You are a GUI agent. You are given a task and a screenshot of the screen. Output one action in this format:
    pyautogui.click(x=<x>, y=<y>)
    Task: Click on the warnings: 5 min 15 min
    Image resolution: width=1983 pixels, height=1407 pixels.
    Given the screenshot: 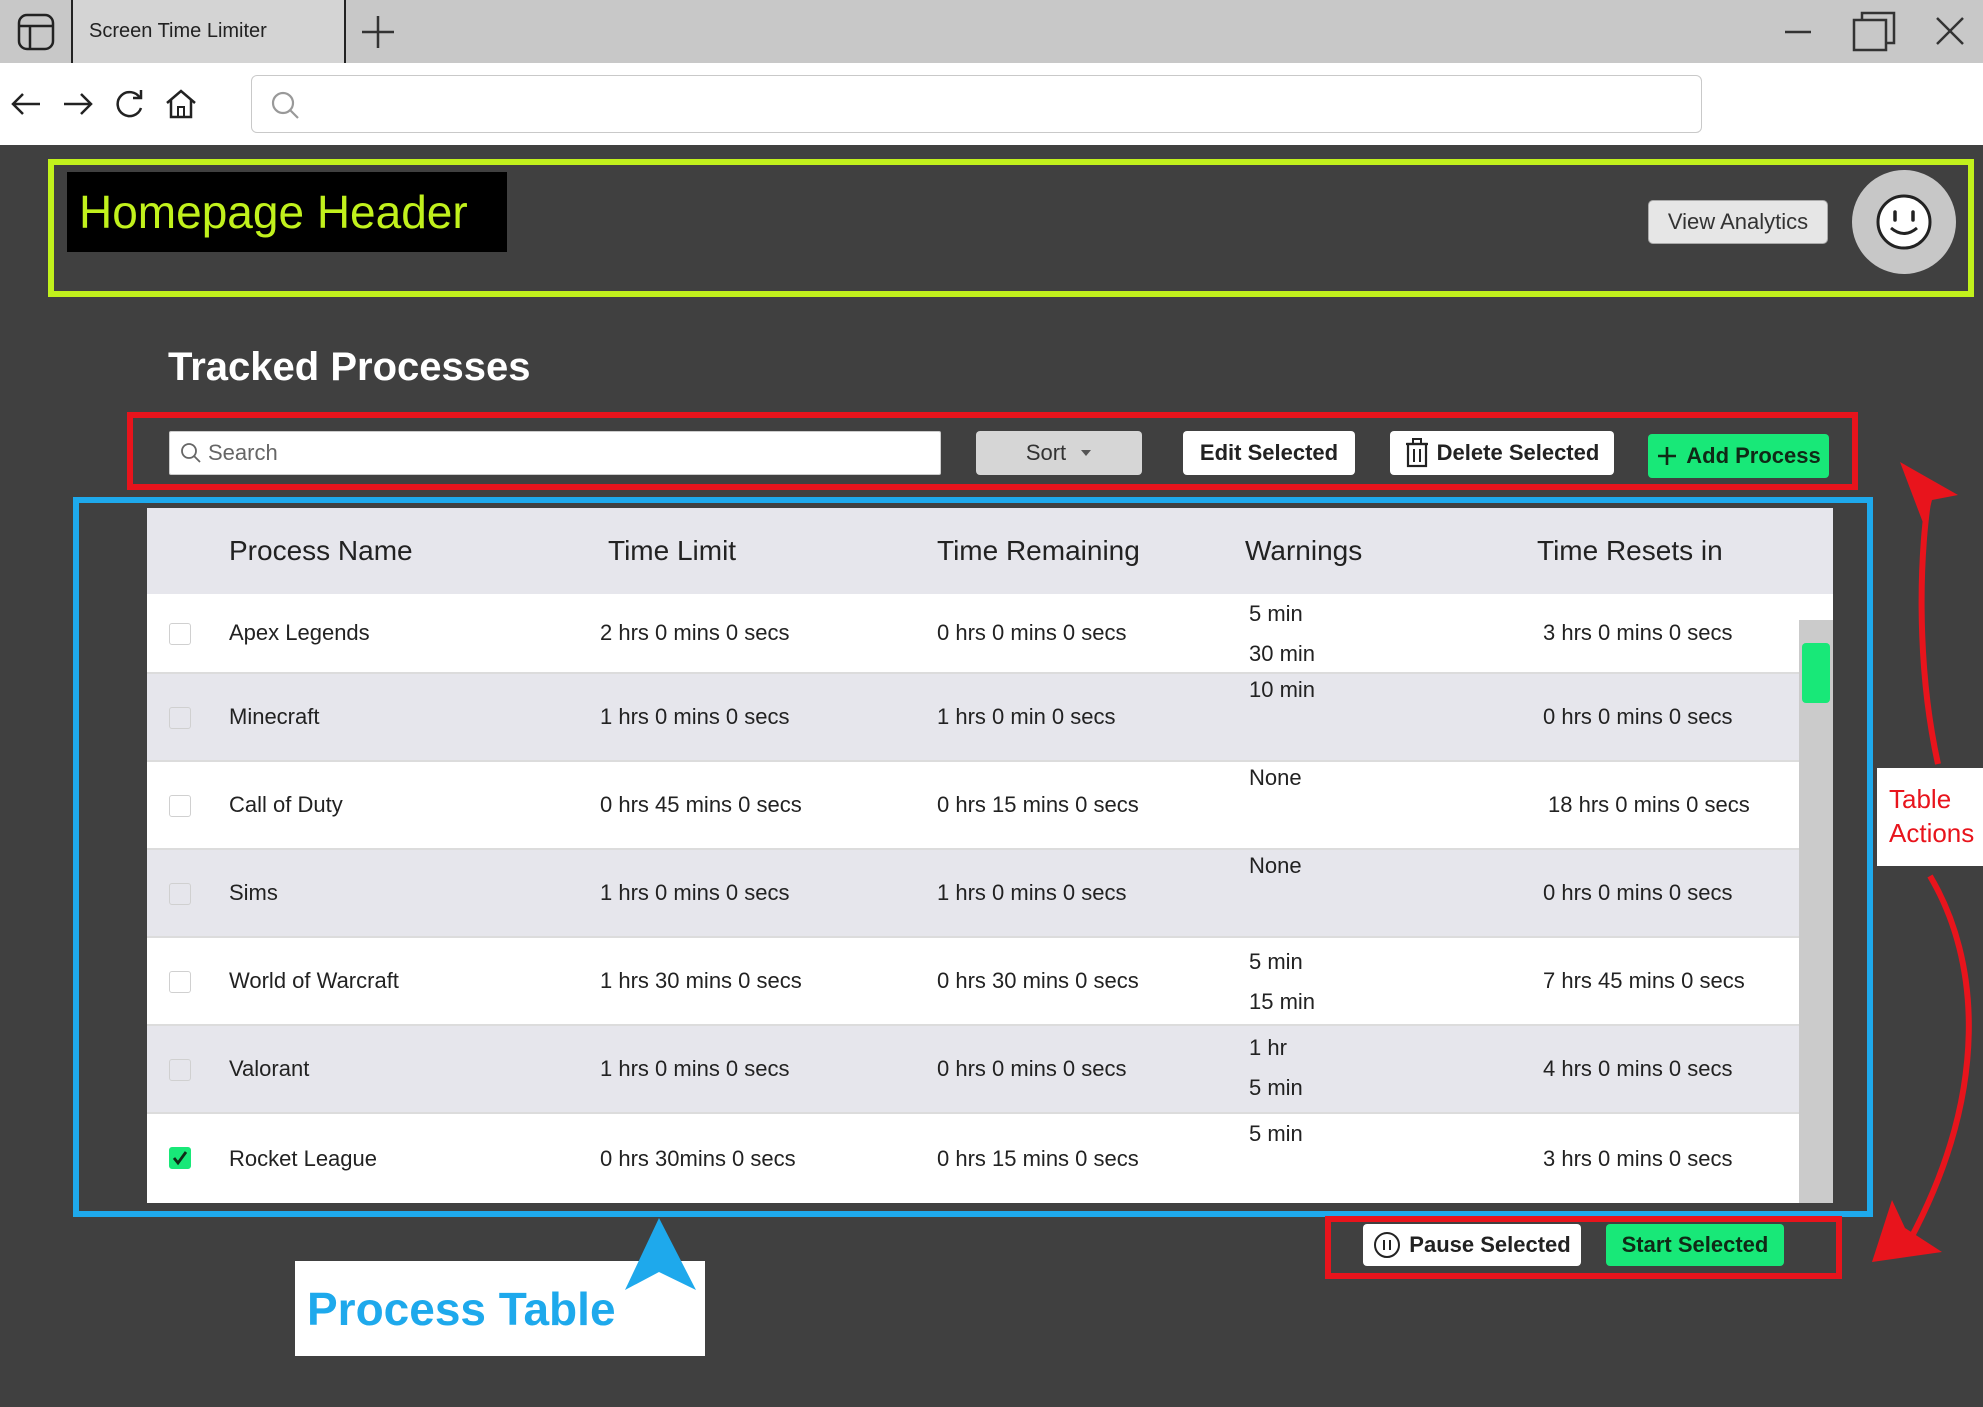 What is the action you would take?
    pyautogui.click(x=1282, y=982)
    